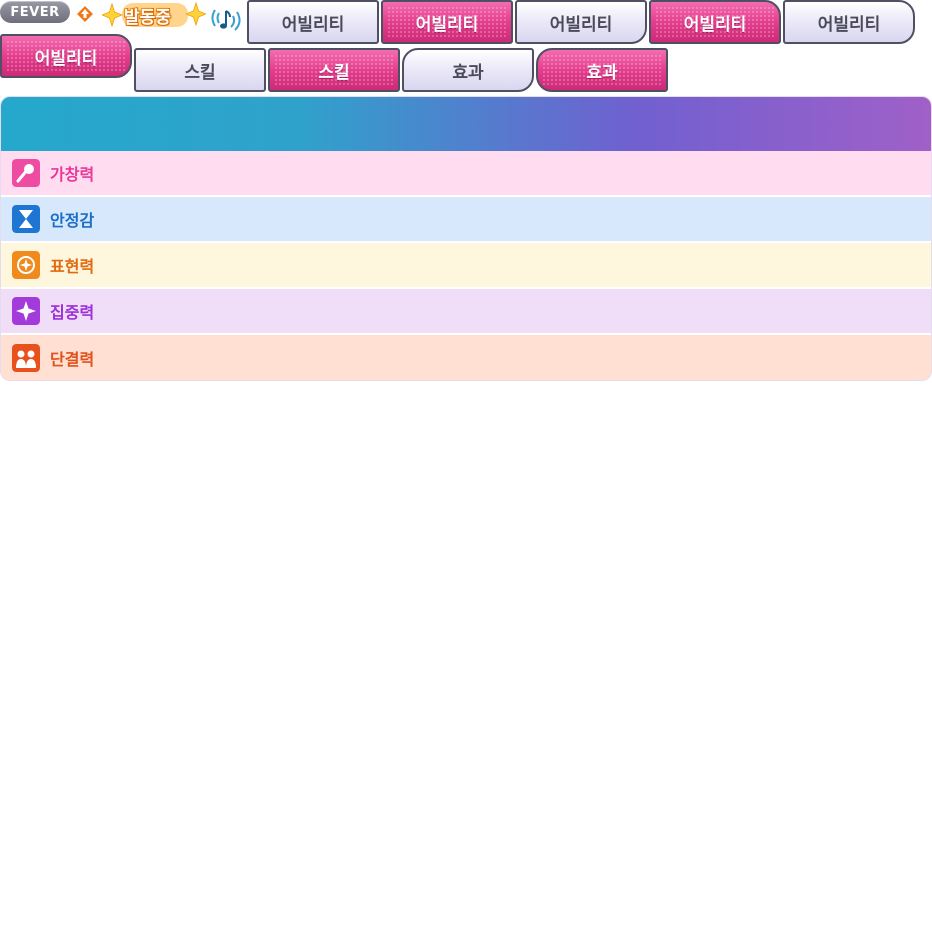 Image resolution: width=932 pixels, height=932 pixels. Describe the element at coordinates (72, 266) in the screenshot. I see `attribute-label-expression: 표현력` at that location.